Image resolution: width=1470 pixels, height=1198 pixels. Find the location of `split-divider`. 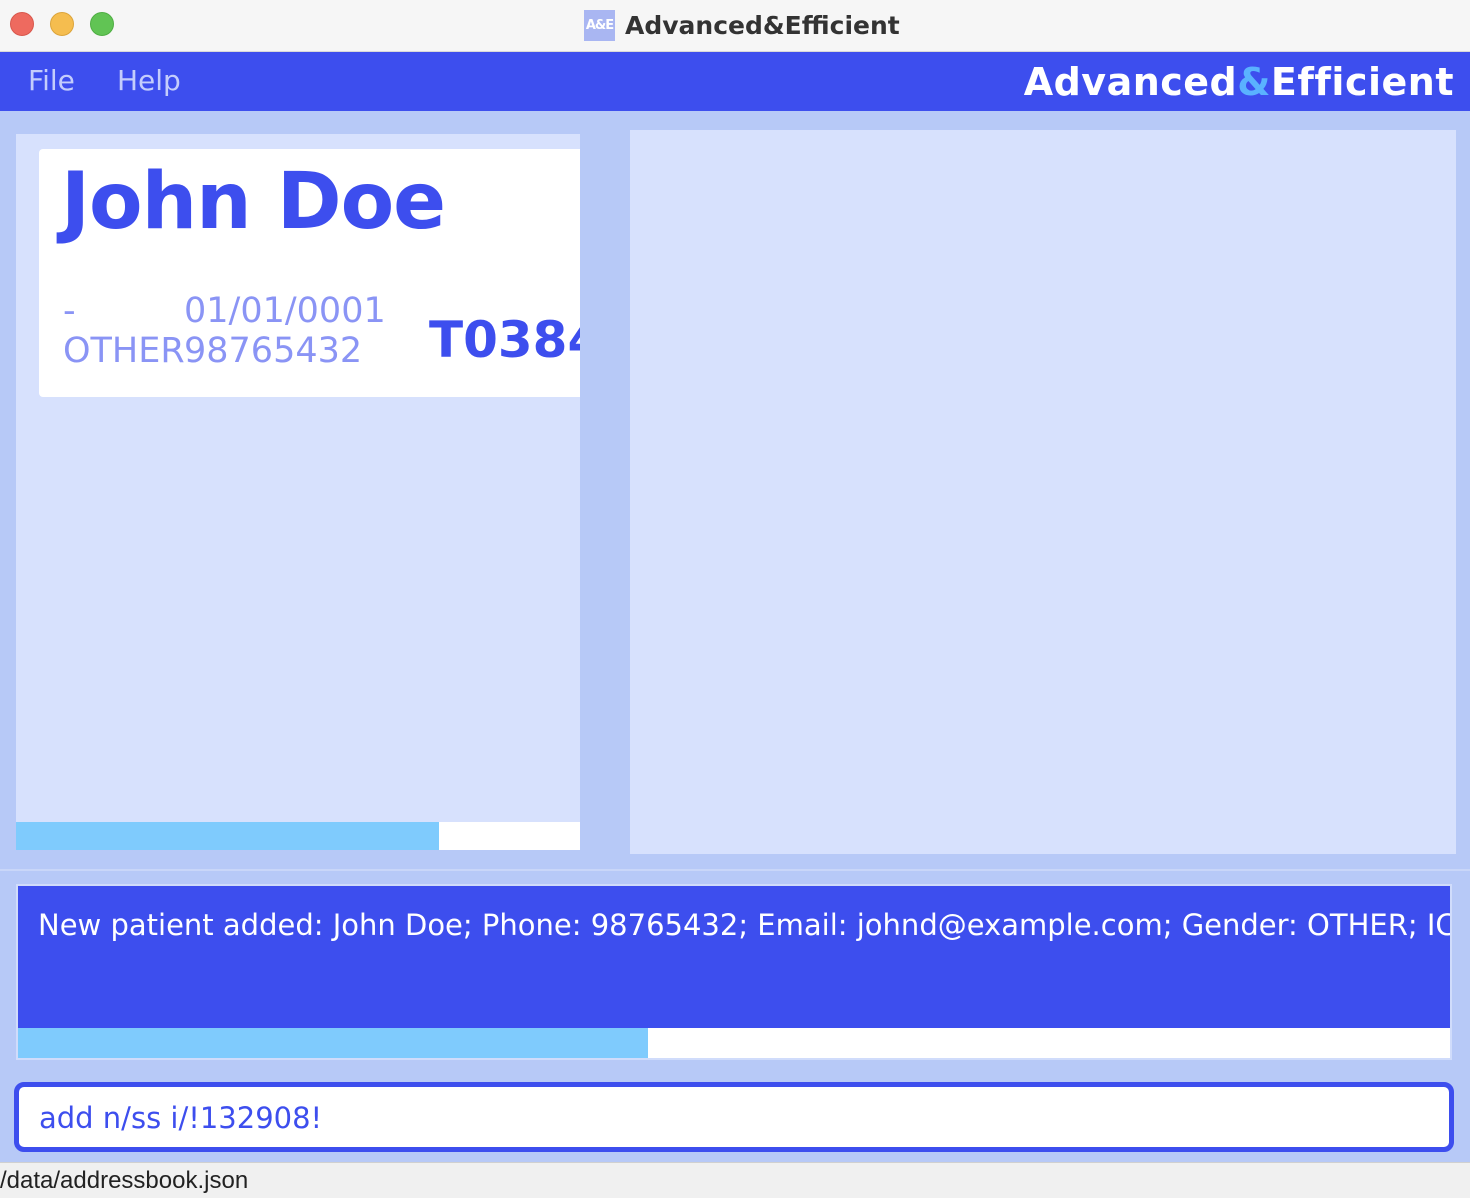

split-divider is located at coordinates (735, 870).